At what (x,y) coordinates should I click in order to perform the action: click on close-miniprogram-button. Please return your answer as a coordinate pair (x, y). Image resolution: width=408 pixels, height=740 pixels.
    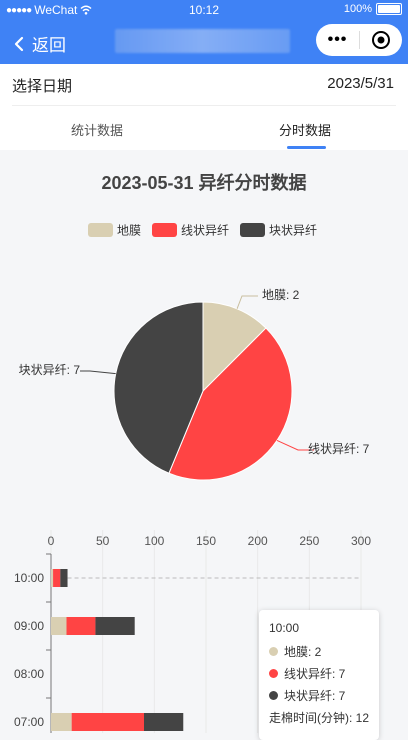
    Looking at the image, I should click on (381, 40).